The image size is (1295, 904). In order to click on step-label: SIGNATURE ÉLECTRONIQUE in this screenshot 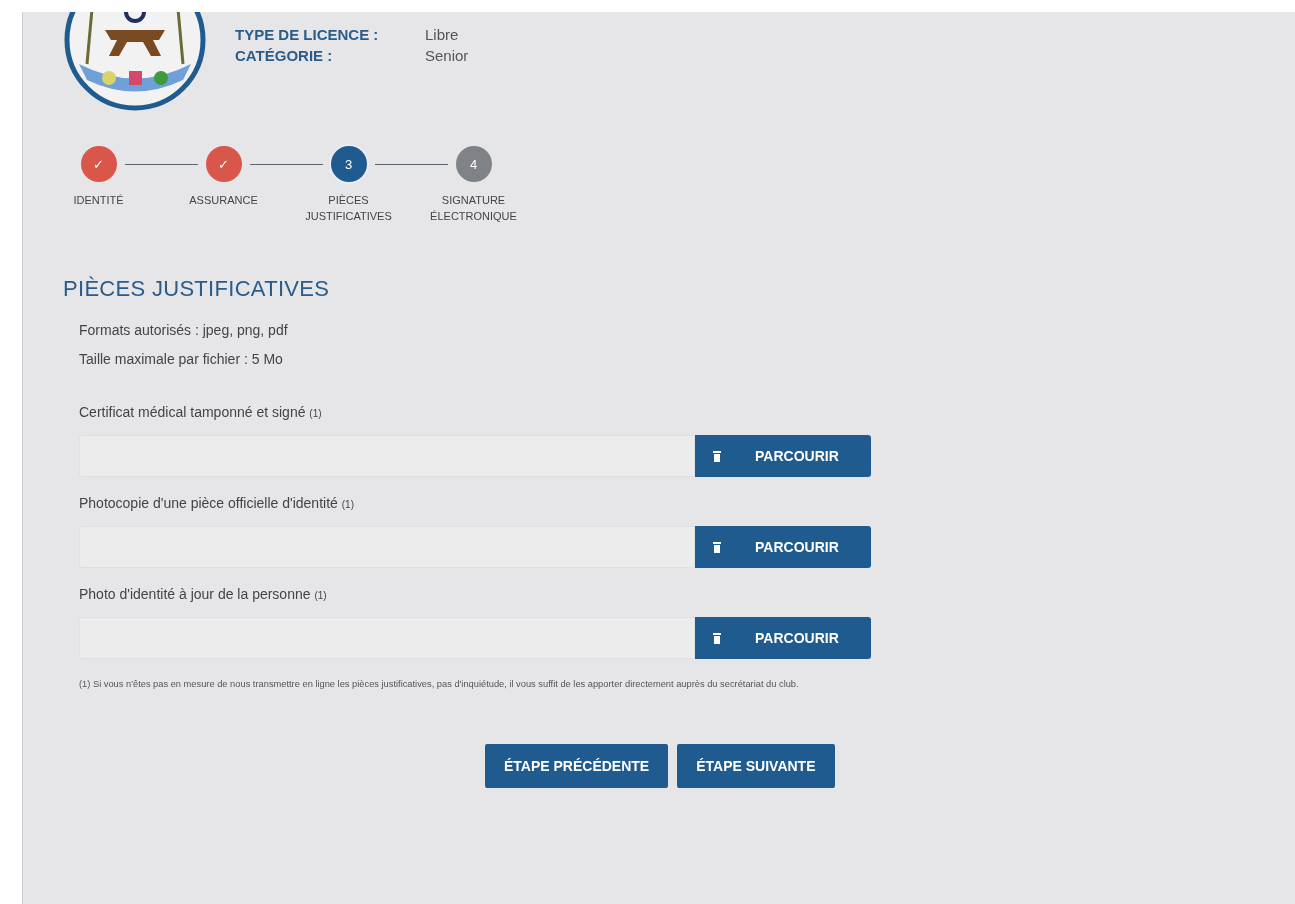, I will do `click(473, 208)`.